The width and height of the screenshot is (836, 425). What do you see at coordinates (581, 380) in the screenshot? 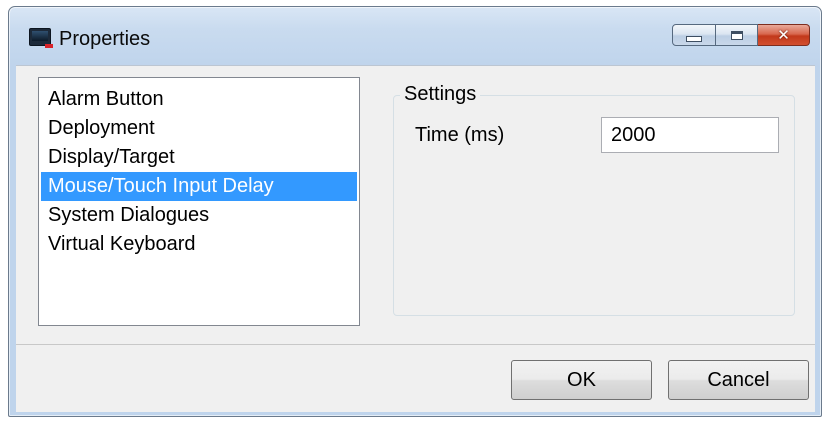
I see `ok-button: OK` at bounding box center [581, 380].